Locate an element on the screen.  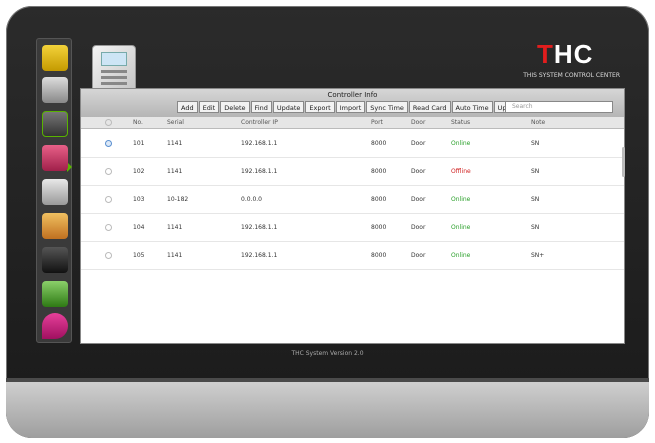
column-header: Note is located at coordinates (538, 122).